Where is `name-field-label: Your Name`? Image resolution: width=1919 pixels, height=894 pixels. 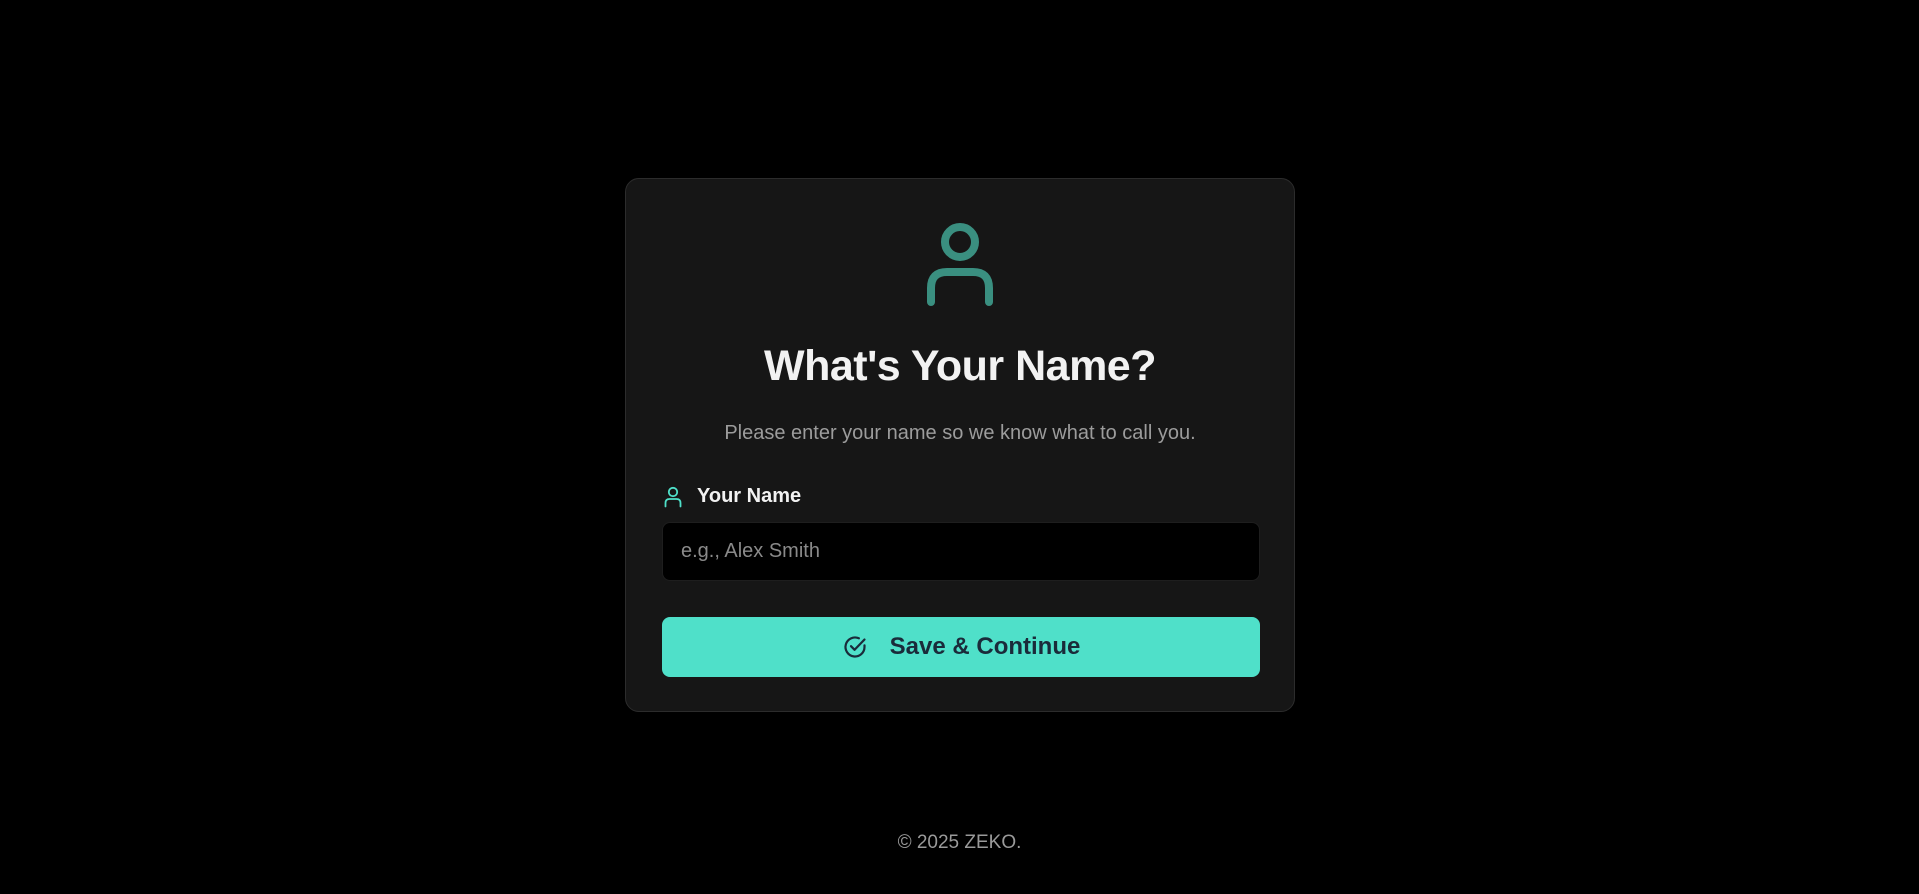 name-field-label: Your Name is located at coordinates (732, 496).